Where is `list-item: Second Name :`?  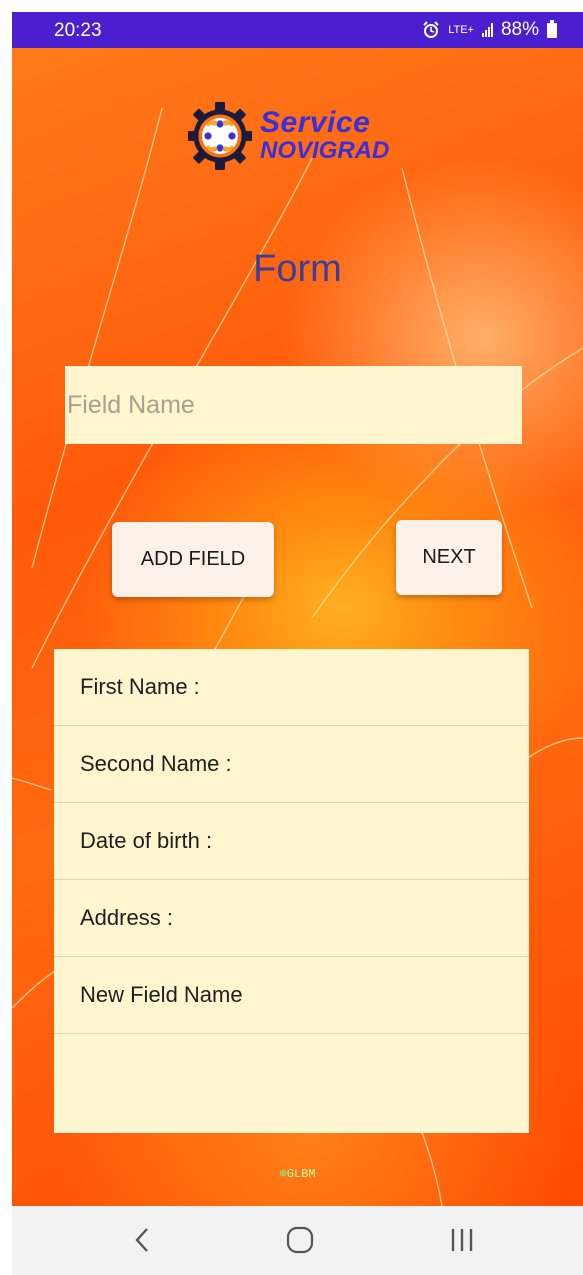
list-item: Second Name : is located at coordinates (291, 764).